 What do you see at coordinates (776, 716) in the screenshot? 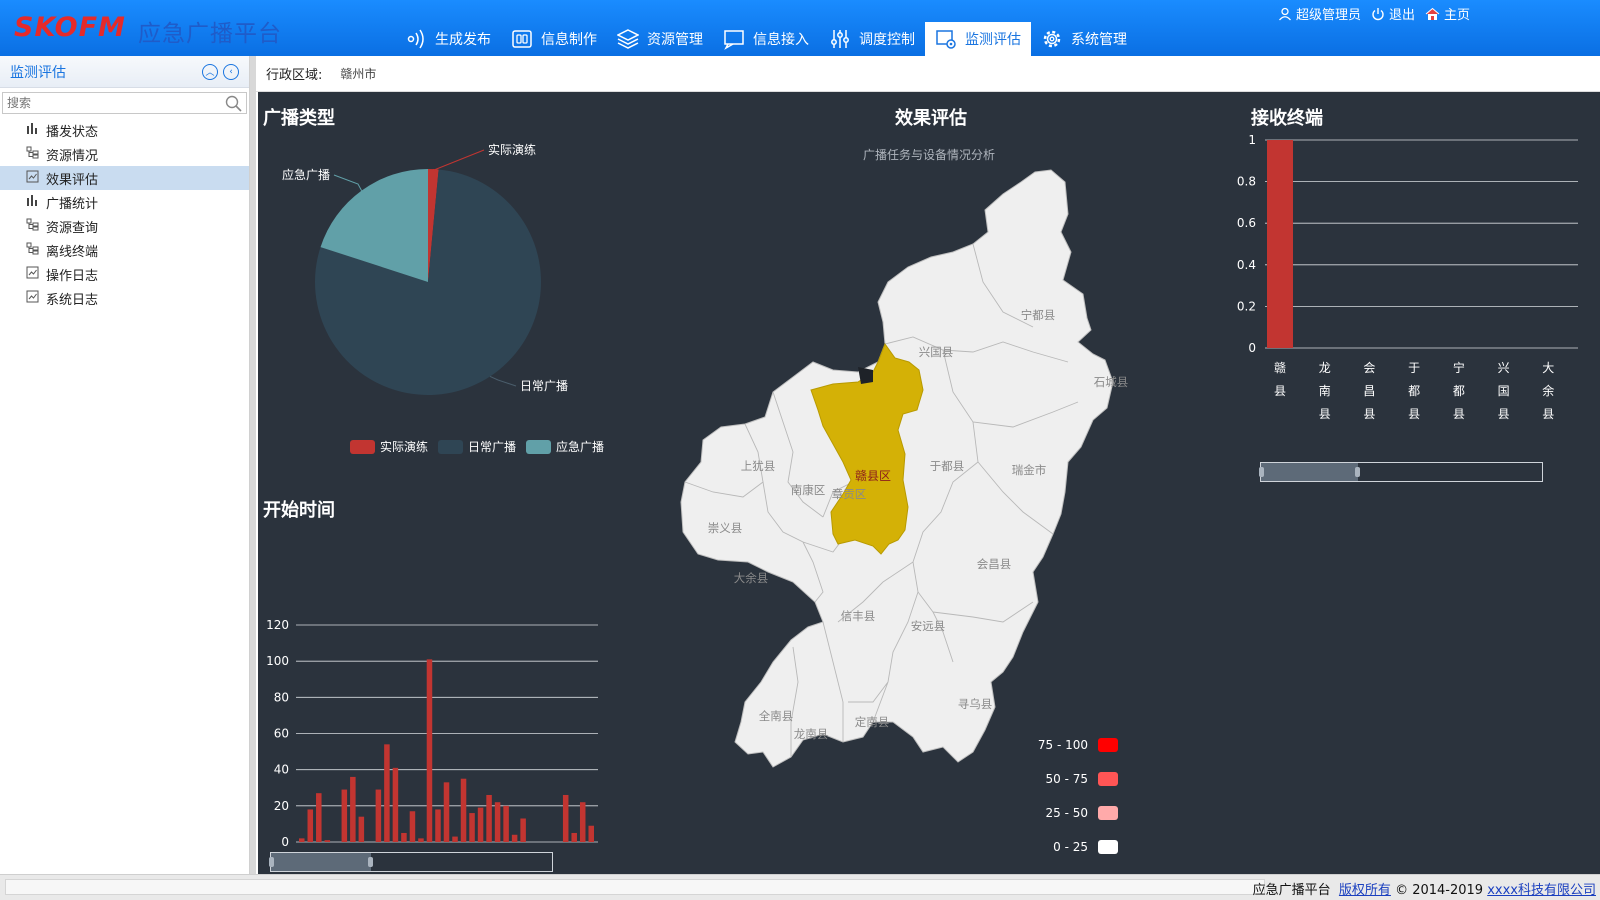
I see `map-region-label: 全南县` at bounding box center [776, 716].